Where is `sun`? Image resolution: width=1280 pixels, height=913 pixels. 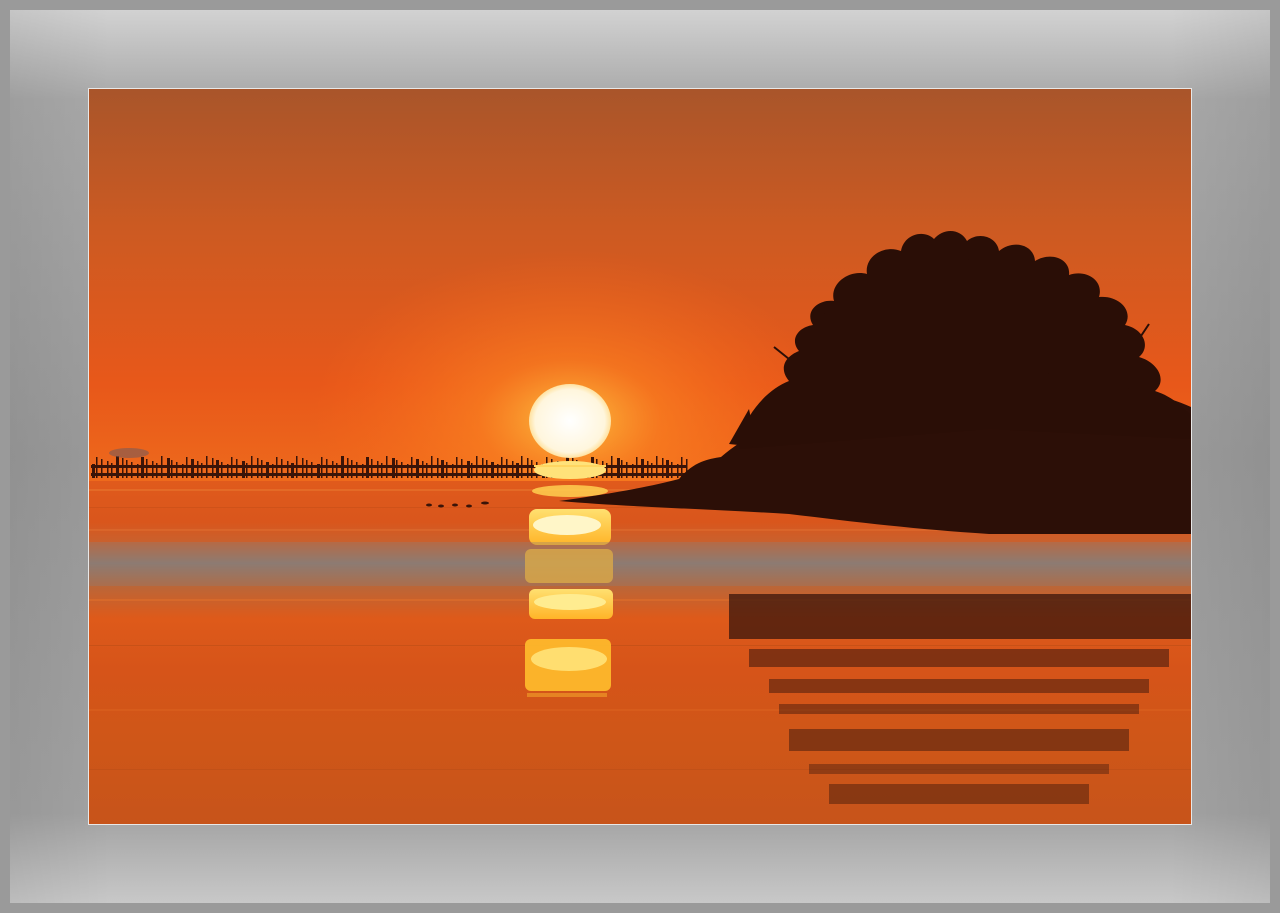 sun is located at coordinates (570, 431).